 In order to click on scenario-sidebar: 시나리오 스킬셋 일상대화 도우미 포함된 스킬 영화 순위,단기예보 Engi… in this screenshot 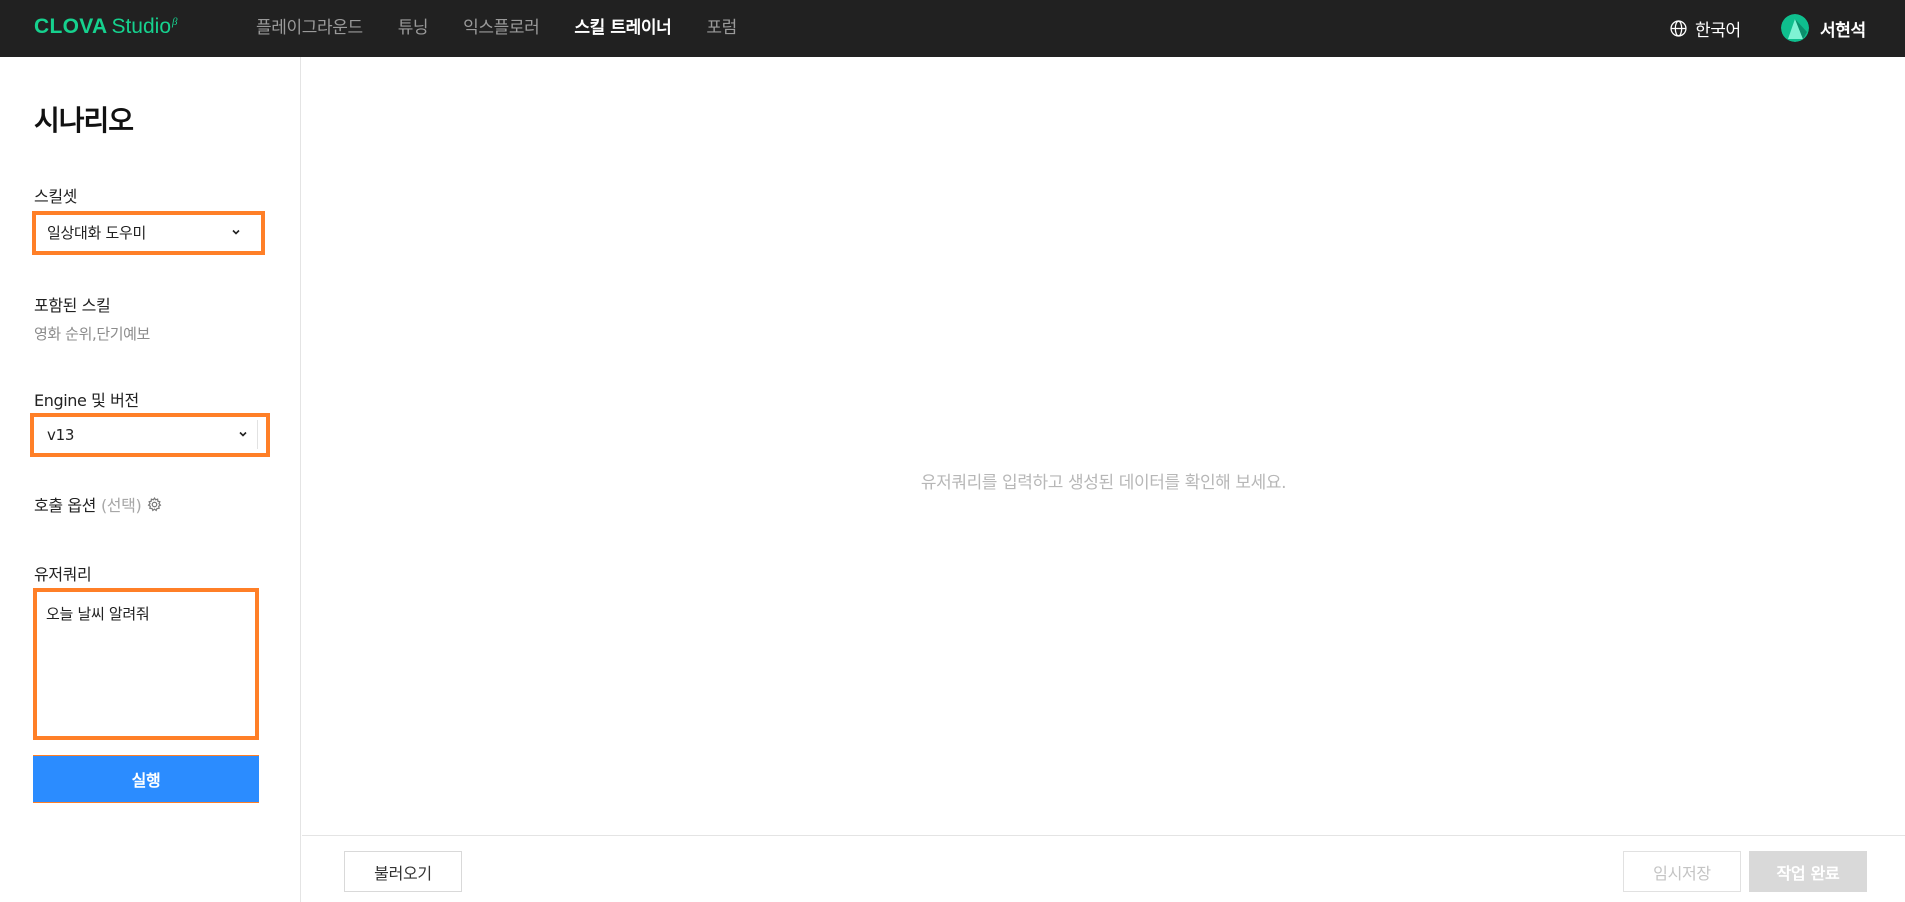, I will do `click(150, 479)`.